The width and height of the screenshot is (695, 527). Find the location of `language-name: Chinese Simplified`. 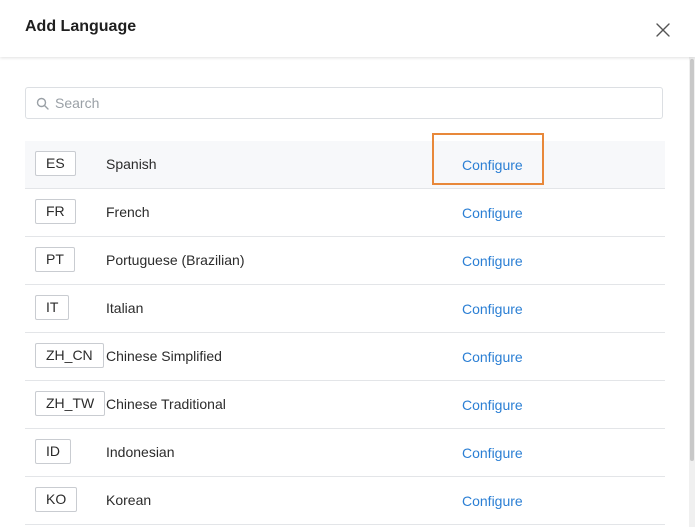

language-name: Chinese Simplified is located at coordinates (164, 356).